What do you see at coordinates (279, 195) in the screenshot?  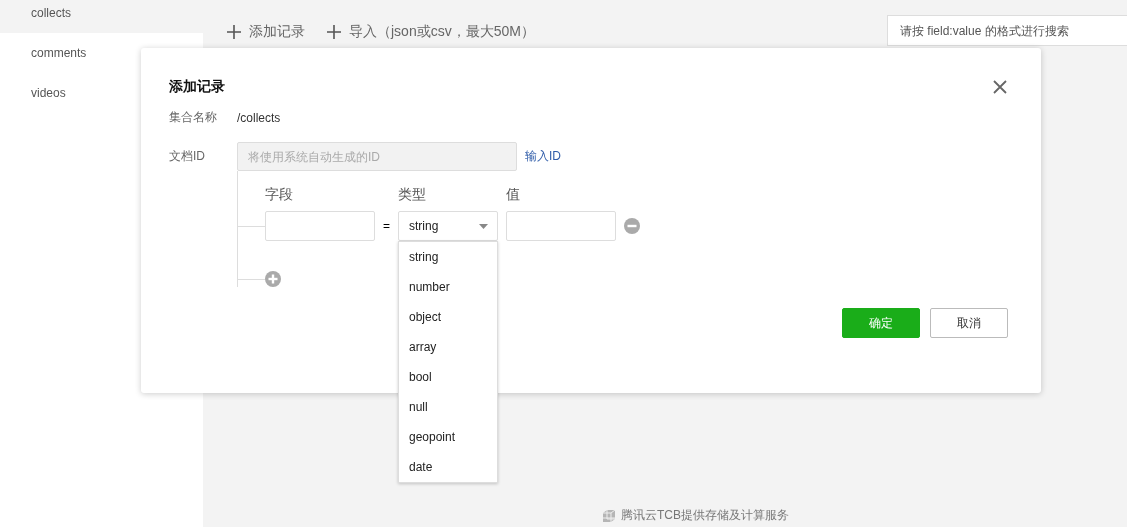 I see `column-header: 字段` at bounding box center [279, 195].